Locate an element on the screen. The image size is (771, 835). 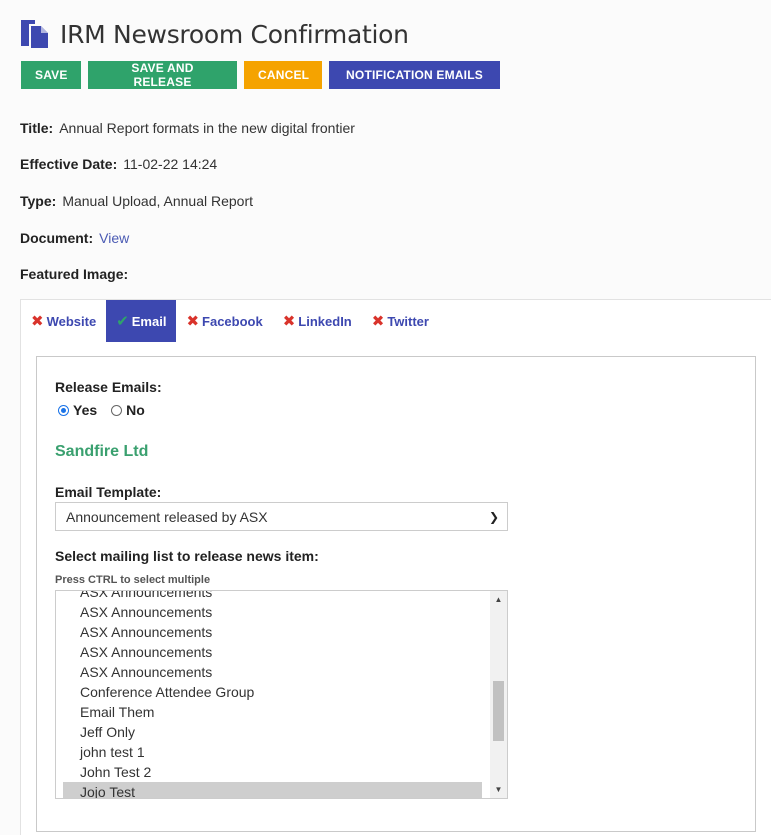
page-title: IRM Newsroom Confirmation is located at coordinates (234, 34).